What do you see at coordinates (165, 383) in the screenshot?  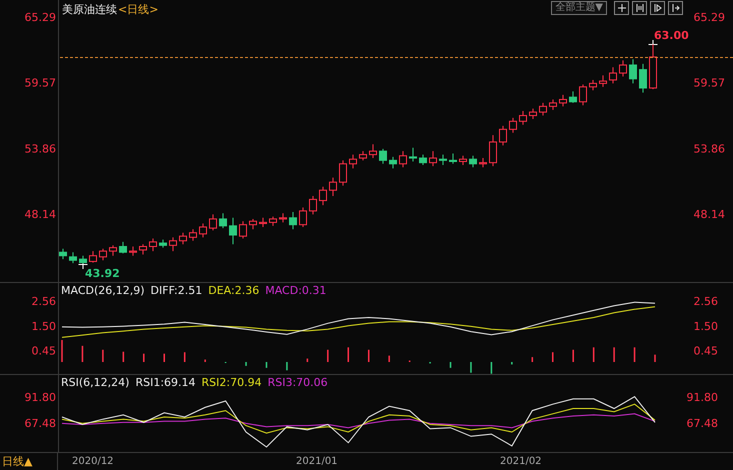 I see `legend-value: RSI1:69.14` at bounding box center [165, 383].